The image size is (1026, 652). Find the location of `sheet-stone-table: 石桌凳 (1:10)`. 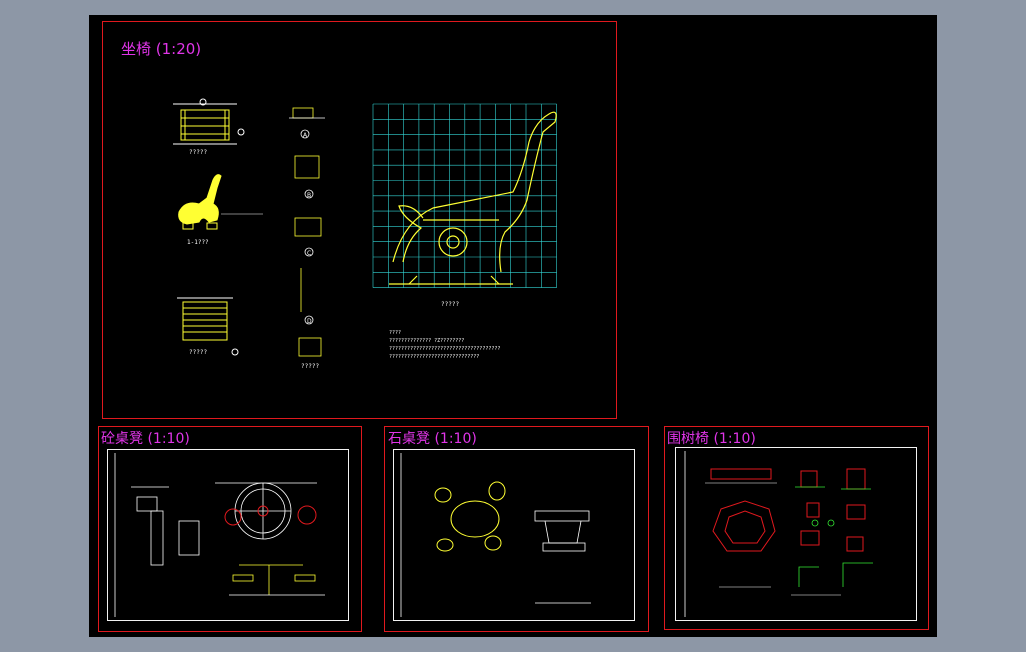

sheet-stone-table: 石桌凳 (1:10) is located at coordinates (516, 529).